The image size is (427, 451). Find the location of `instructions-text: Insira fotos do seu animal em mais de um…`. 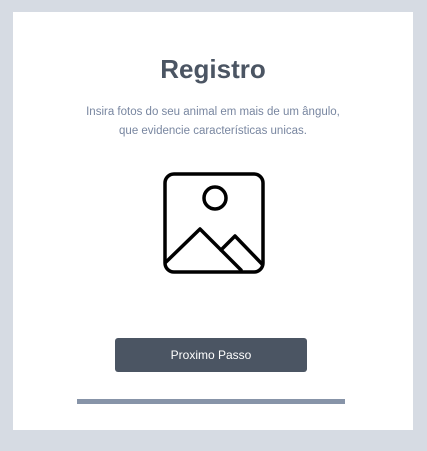

instructions-text: Insira fotos do seu animal em mais de um… is located at coordinates (213, 121).